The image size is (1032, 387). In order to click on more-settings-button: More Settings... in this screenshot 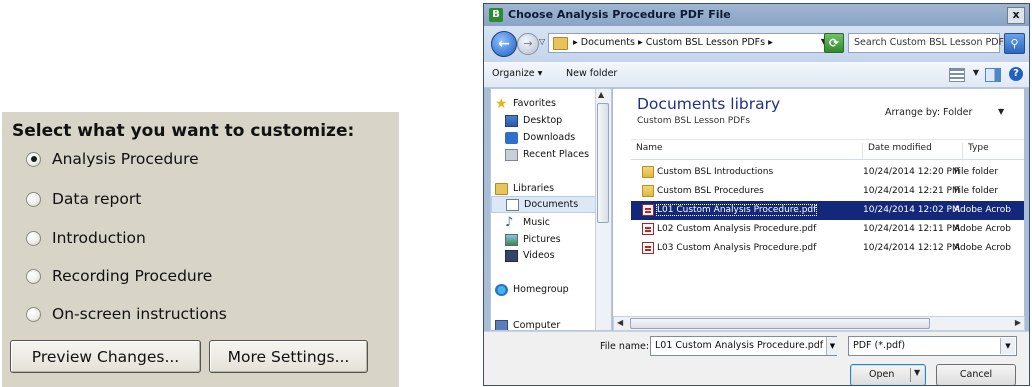, I will do `click(288, 356)`.